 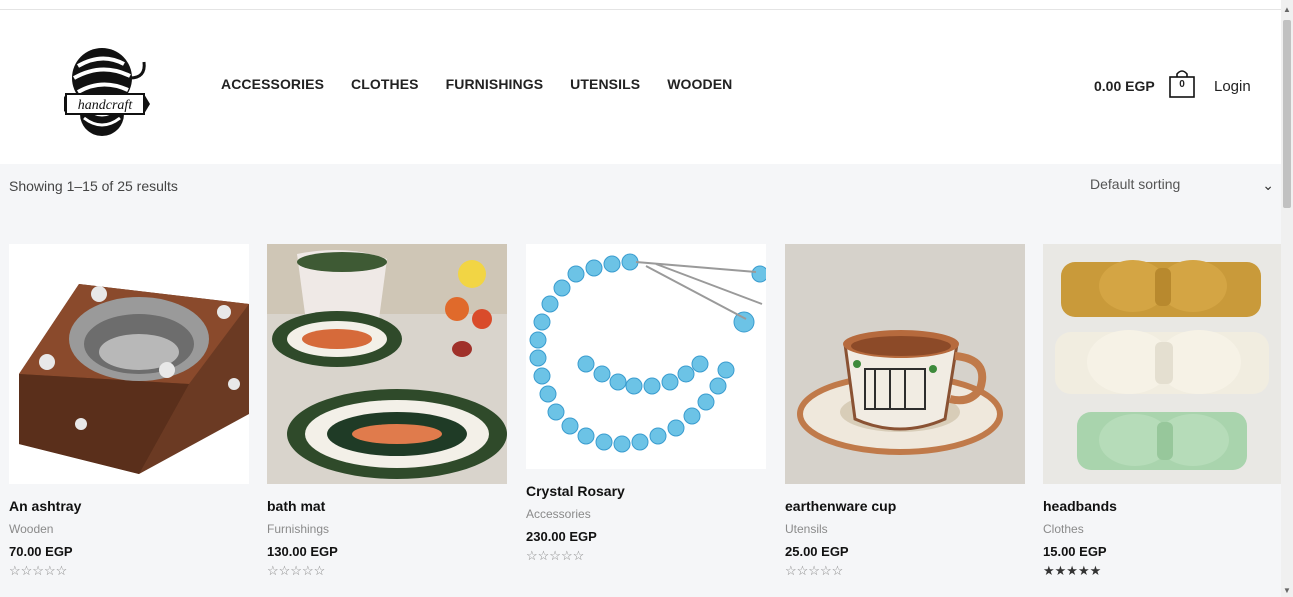 I want to click on browser-top-bar, so click(x=640, y=5).